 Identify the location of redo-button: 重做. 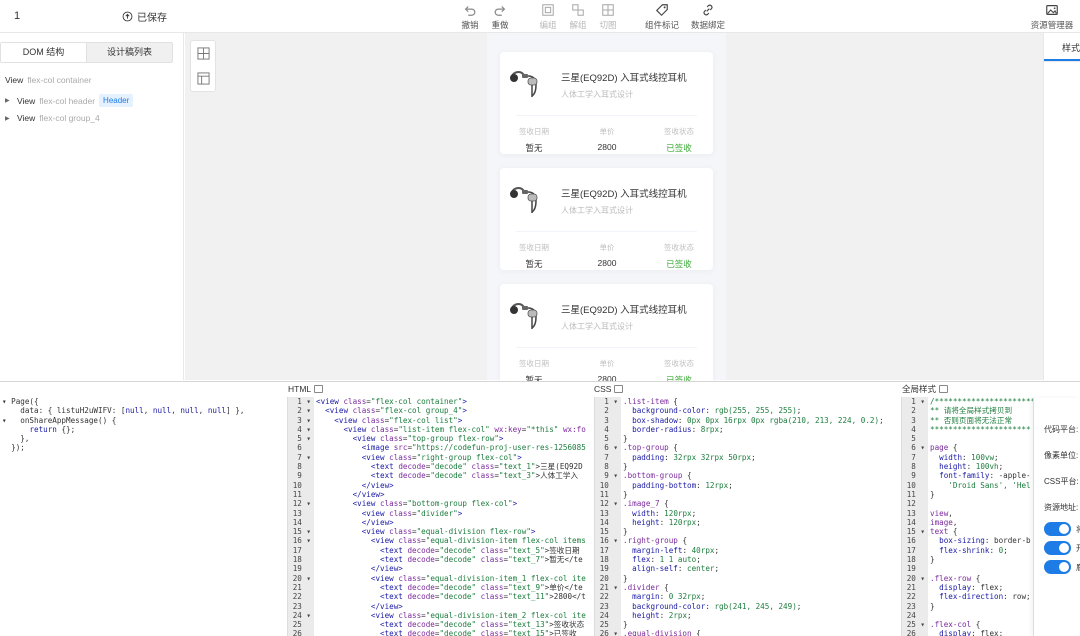
(500, 17).